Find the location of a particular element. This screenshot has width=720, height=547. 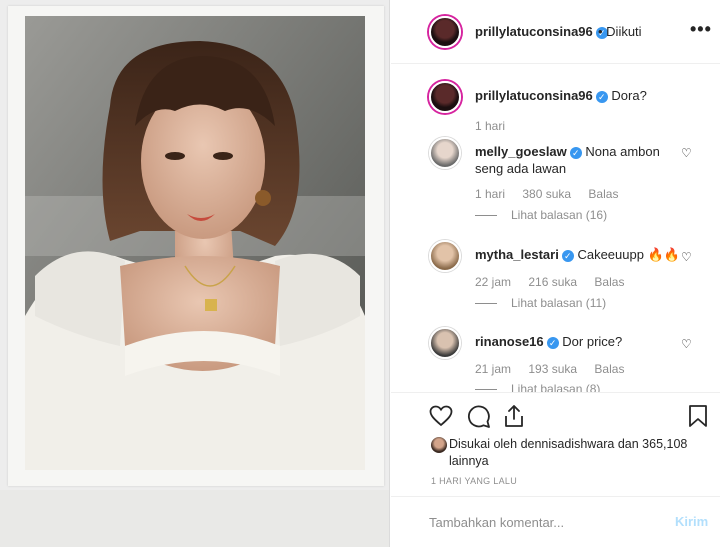

comment-meta: 1 hari 380 suka Balas is located at coordinates (553, 194).